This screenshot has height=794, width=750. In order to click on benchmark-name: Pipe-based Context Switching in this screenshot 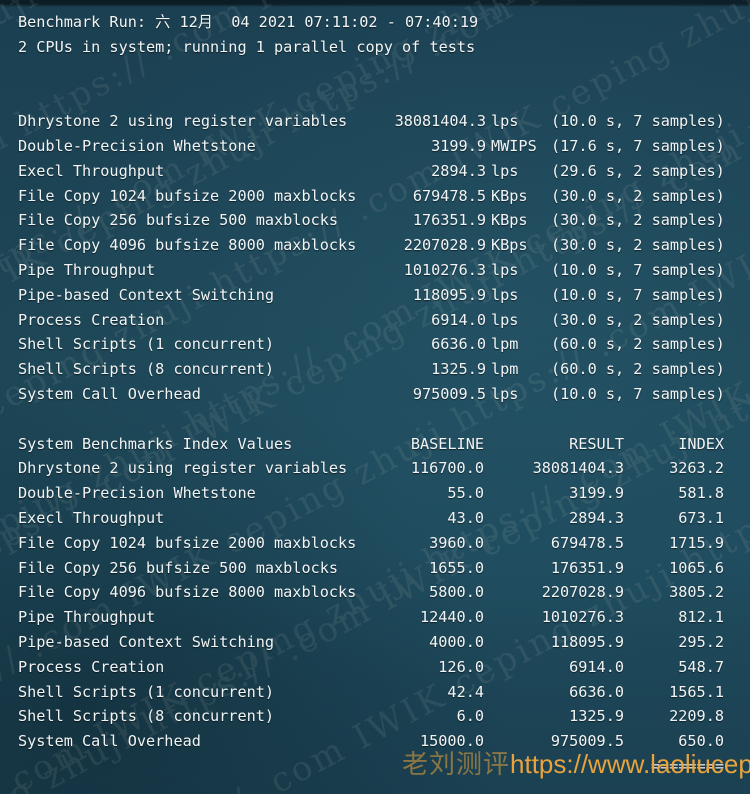, I will do `click(146, 294)`.